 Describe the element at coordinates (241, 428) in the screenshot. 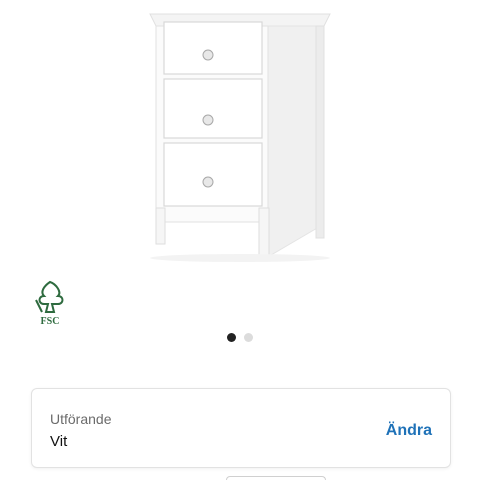

I see `variant-selector-card: Utförande Vit Ändra` at that location.